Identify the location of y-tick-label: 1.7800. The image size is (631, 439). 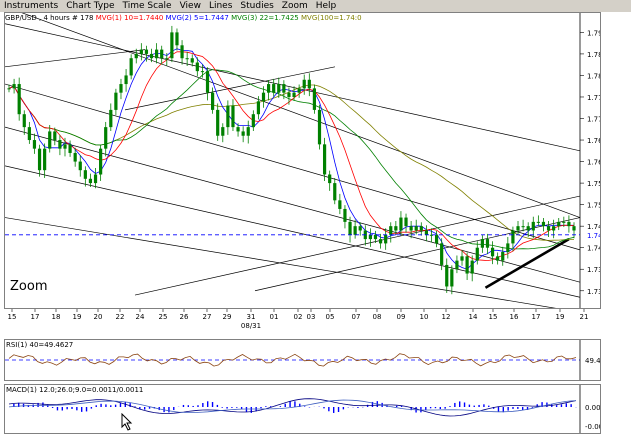
(593, 76).